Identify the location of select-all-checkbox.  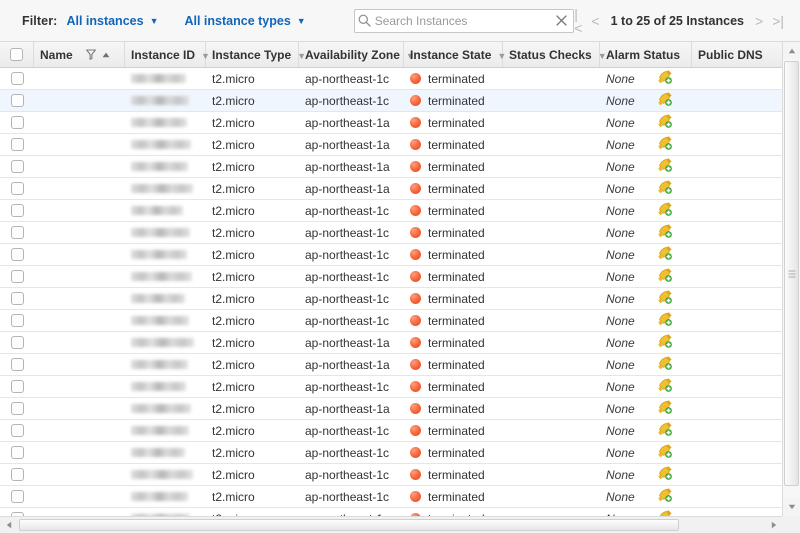
(16, 54).